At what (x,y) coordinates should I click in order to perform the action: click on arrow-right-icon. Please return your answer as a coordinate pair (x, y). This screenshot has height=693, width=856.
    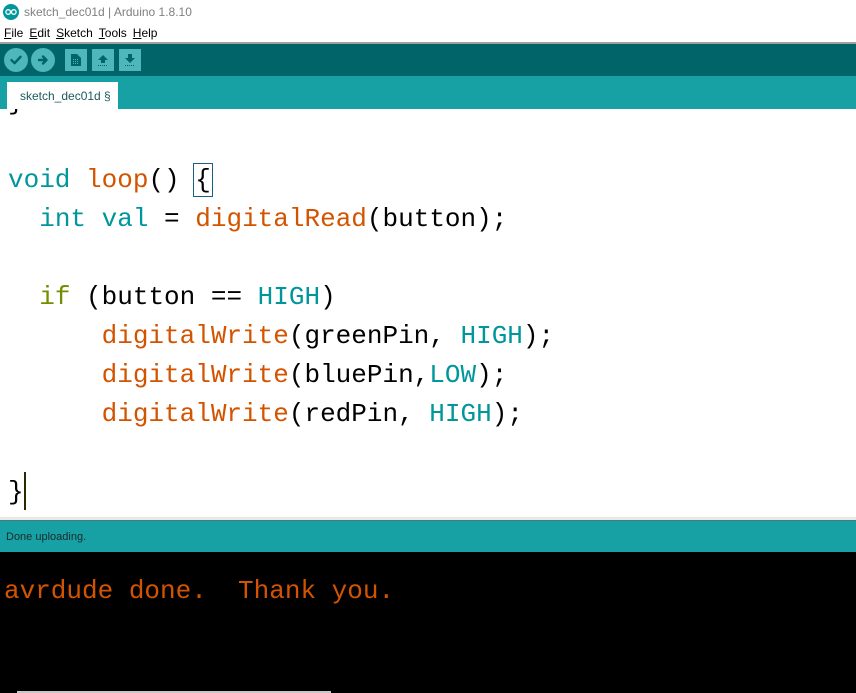
    Looking at the image, I should click on (42, 60).